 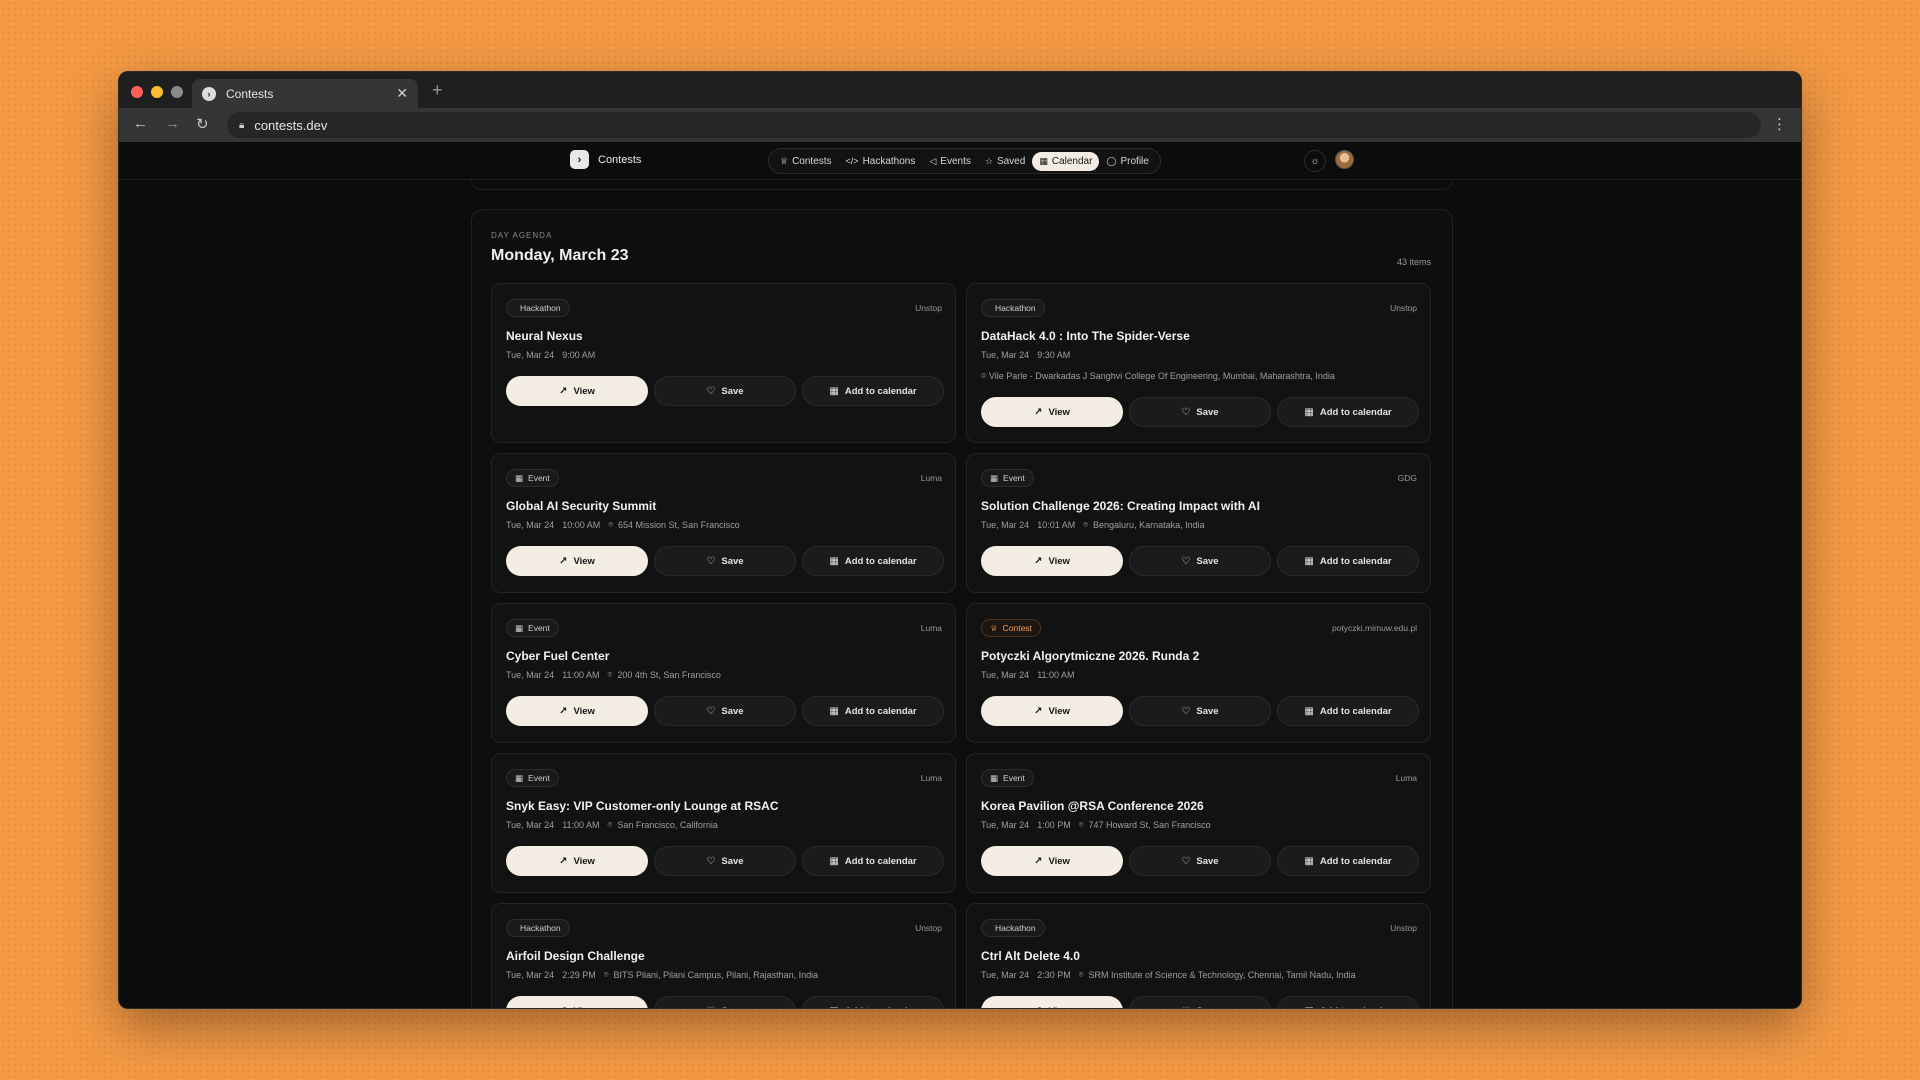 I want to click on theme-toggle-icon: ☼, so click(x=1315, y=161).